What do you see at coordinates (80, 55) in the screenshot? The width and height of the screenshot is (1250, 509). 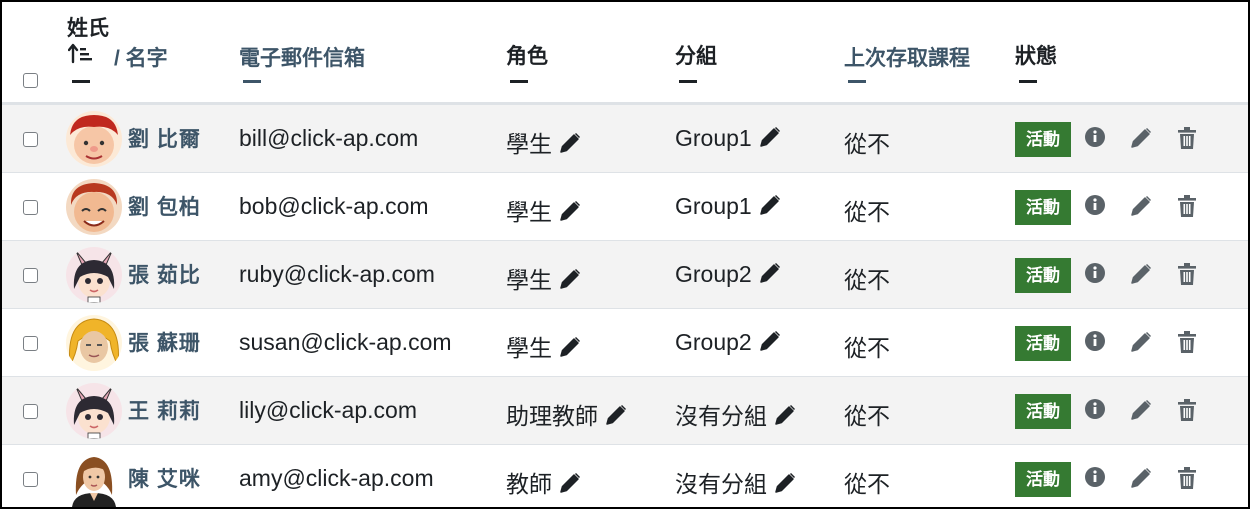 I see `sort-ascending-icon` at bounding box center [80, 55].